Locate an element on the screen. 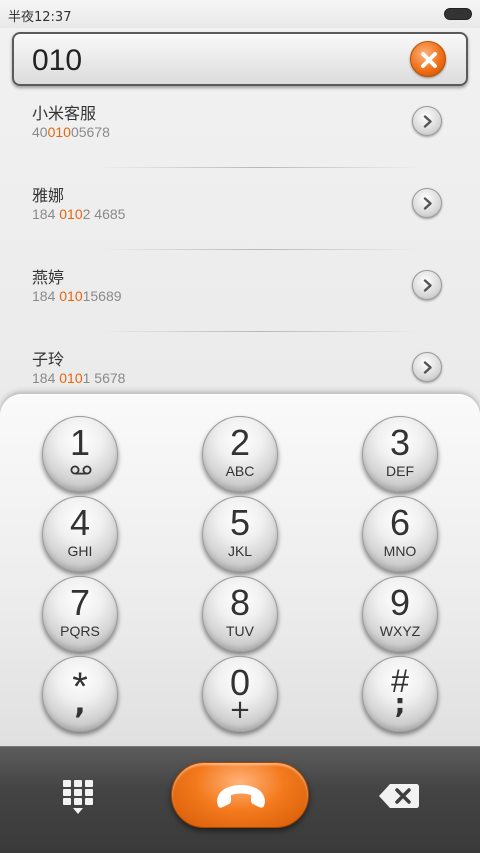 This screenshot has height=853, width=480. key-5: 5 JKL is located at coordinates (240, 534).